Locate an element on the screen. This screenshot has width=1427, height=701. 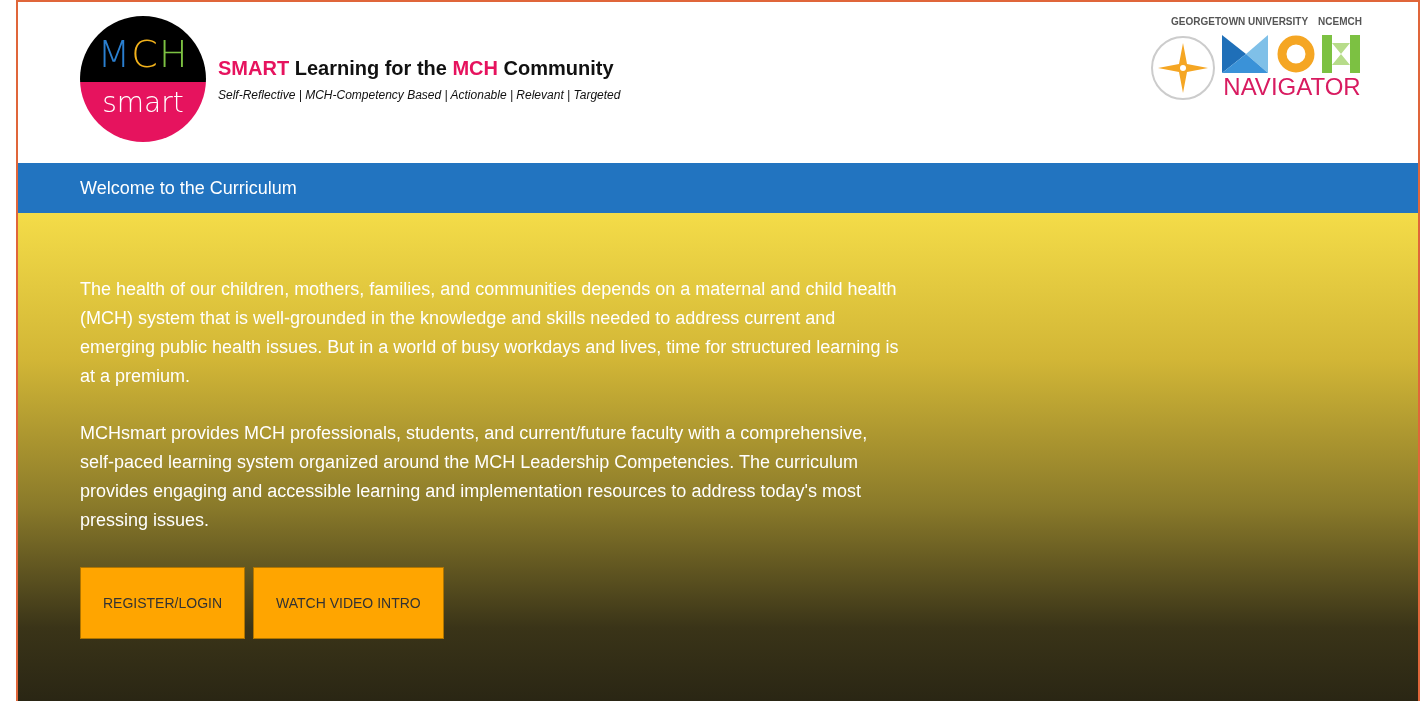
site-title-part: Community is located at coordinates (558, 67).